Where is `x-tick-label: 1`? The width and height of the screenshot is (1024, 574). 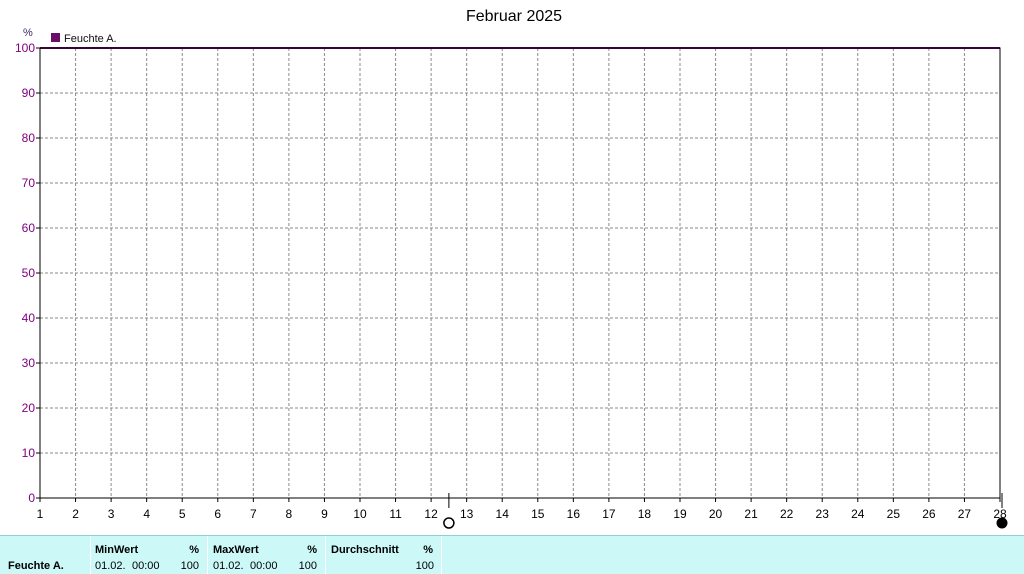 x-tick-label: 1 is located at coordinates (40, 514).